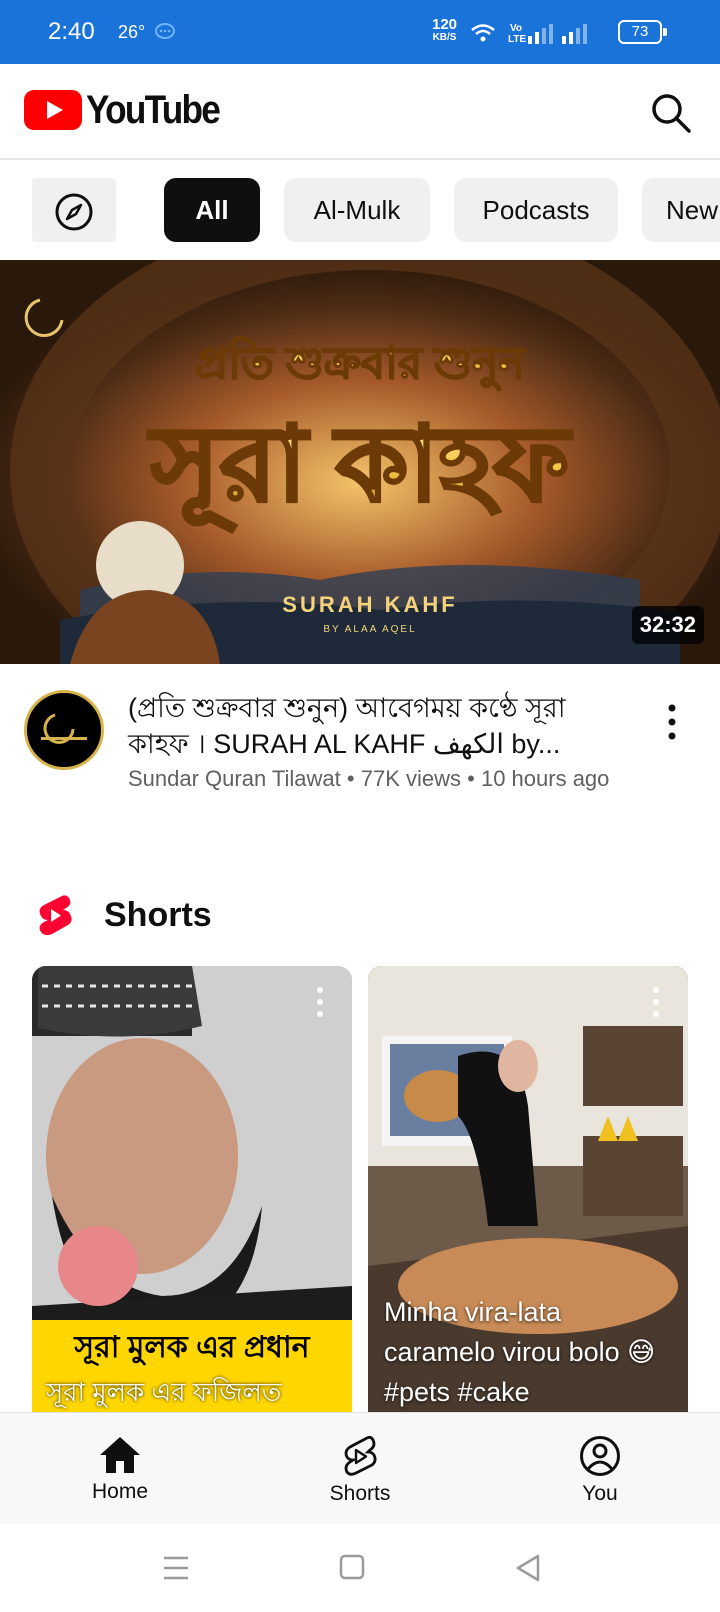 The width and height of the screenshot is (720, 1612). I want to click on signal-bars-2-icon, so click(574, 34).